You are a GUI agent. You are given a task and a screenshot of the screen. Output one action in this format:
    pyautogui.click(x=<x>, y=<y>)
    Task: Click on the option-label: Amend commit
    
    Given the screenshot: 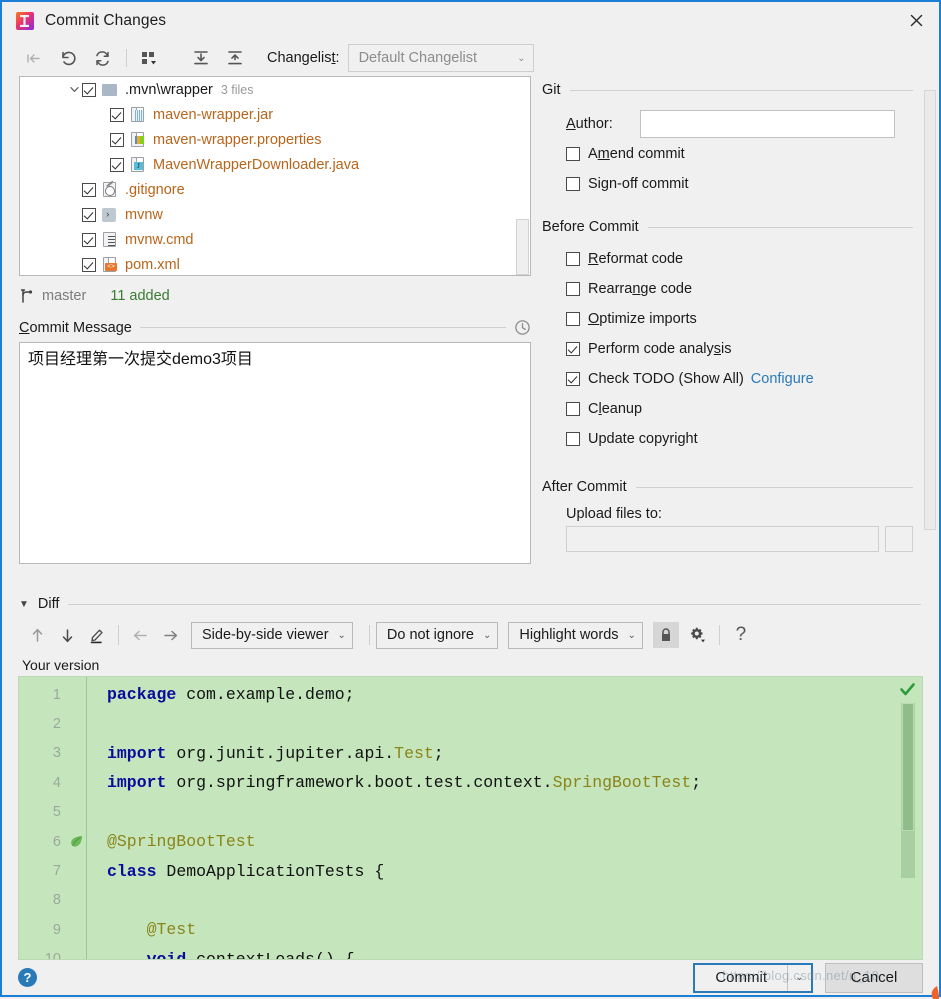 What is the action you would take?
    pyautogui.click(x=636, y=154)
    